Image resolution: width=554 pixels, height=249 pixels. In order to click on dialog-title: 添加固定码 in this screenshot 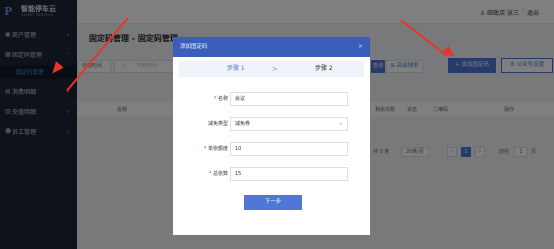, I will do `click(194, 47)`.